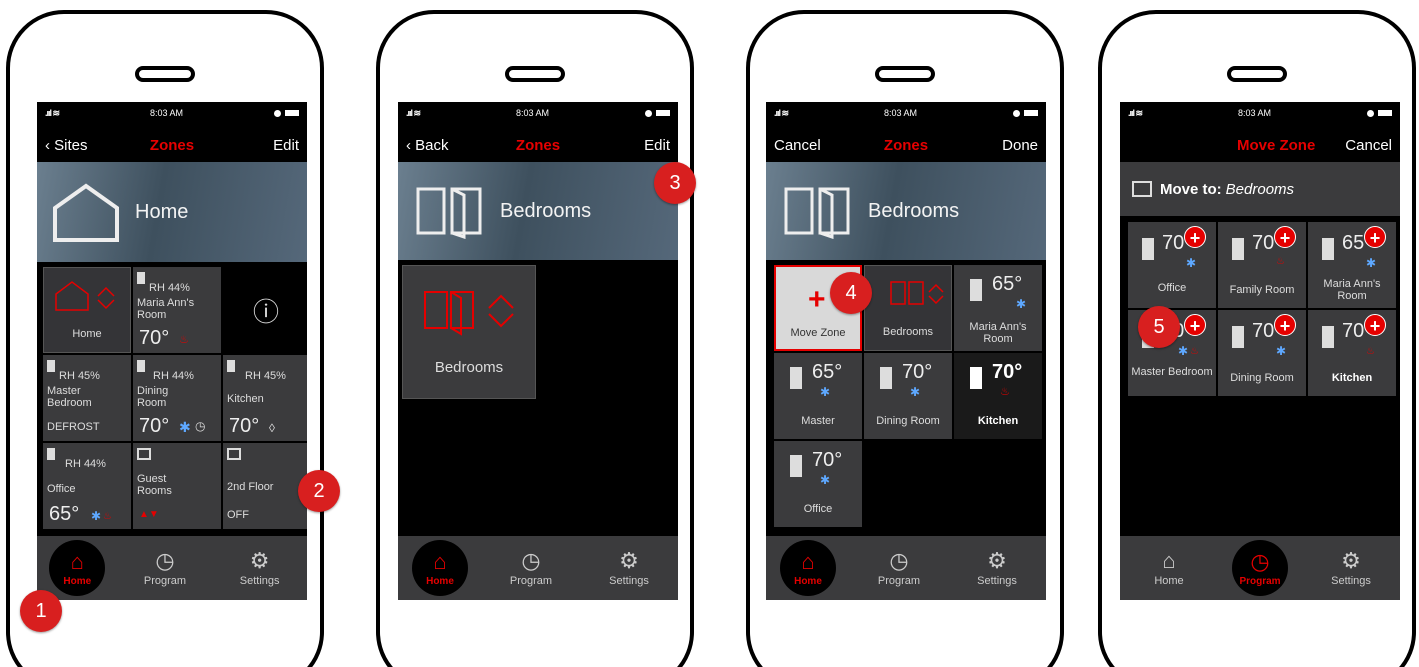 The height and width of the screenshot is (667, 1419). Describe the element at coordinates (169, 288) in the screenshot. I see `tile-rh: RH 44%` at that location.